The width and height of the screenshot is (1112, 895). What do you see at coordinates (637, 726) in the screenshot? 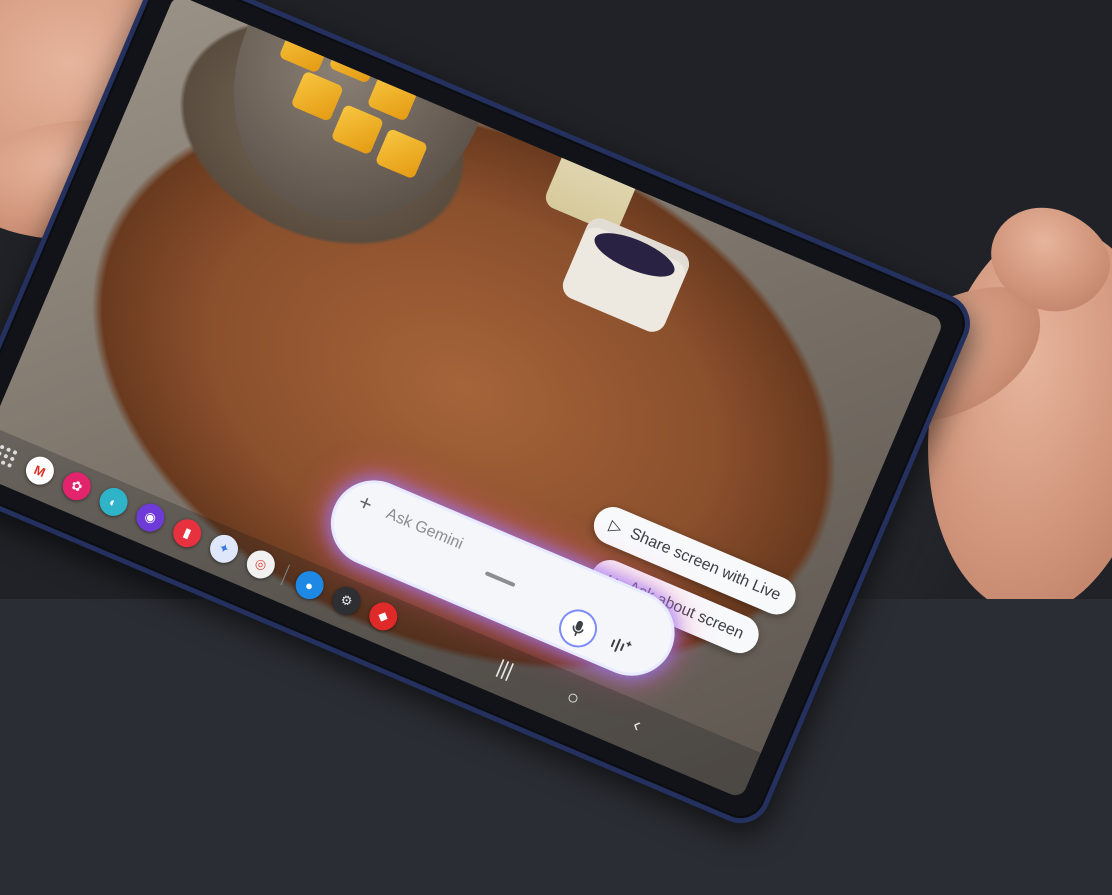
I see `back-button: ‹` at bounding box center [637, 726].